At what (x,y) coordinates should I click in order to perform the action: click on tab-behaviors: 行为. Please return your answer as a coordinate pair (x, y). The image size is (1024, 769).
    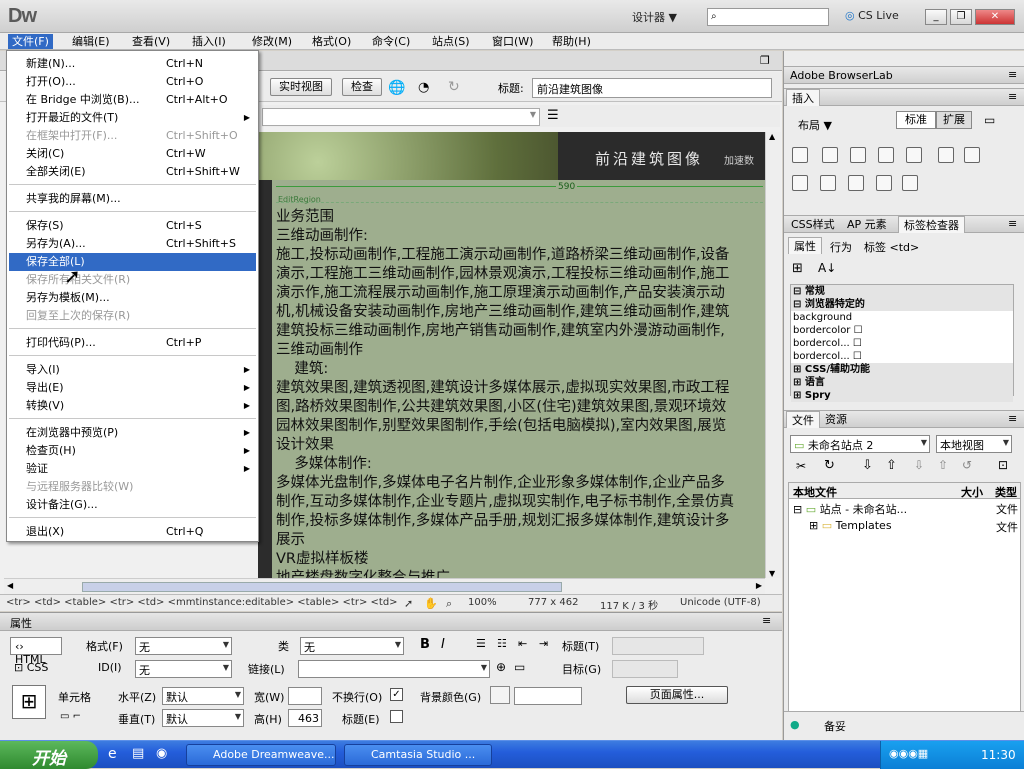
    Looking at the image, I should click on (841, 247).